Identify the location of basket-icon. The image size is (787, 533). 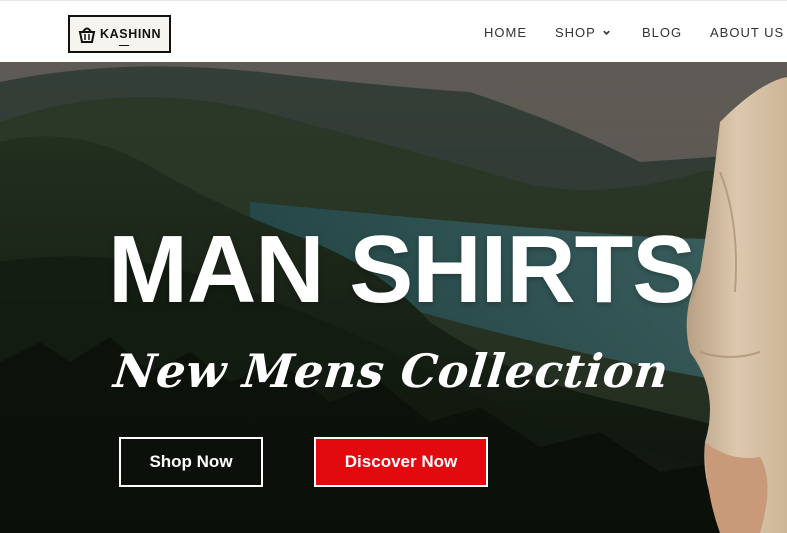
(87, 35).